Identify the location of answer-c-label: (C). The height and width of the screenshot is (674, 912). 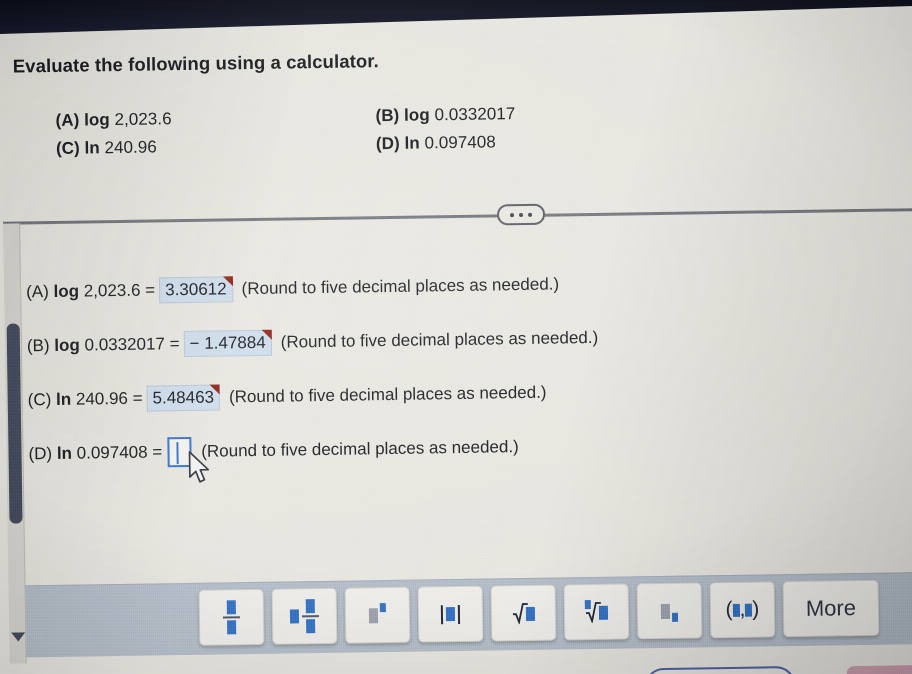
(39, 400).